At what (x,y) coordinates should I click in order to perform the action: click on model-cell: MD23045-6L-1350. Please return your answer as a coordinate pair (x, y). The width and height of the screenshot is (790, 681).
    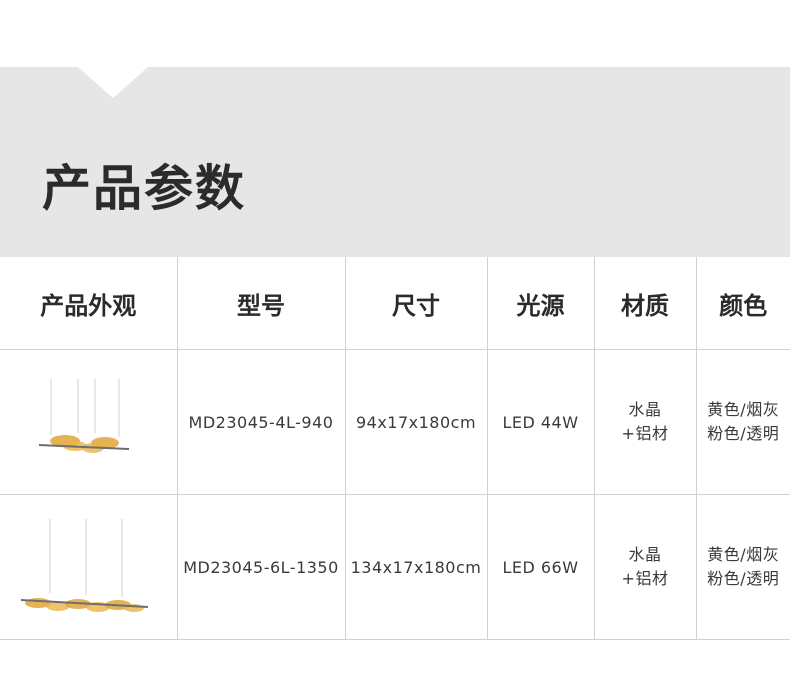
    Looking at the image, I should click on (260, 567).